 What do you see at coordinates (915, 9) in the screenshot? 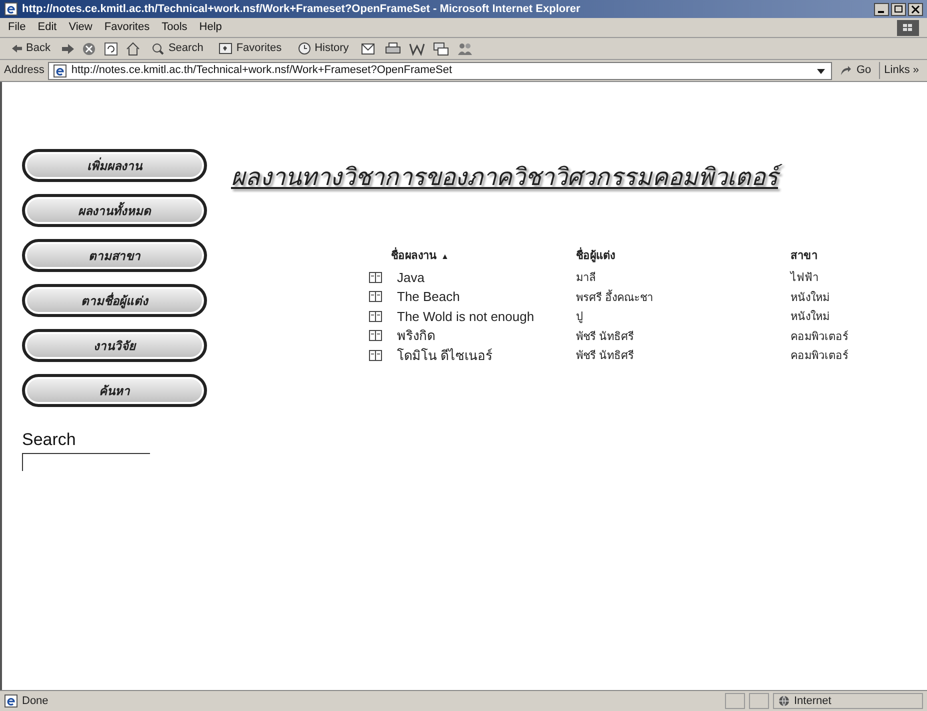
I see `close-button` at bounding box center [915, 9].